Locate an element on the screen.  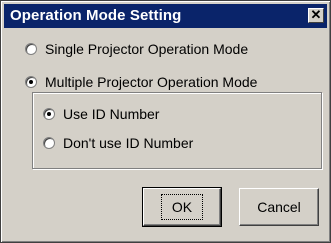
multiple-projector-label: Multiple Projector Operation Mode is located at coordinates (151, 82).